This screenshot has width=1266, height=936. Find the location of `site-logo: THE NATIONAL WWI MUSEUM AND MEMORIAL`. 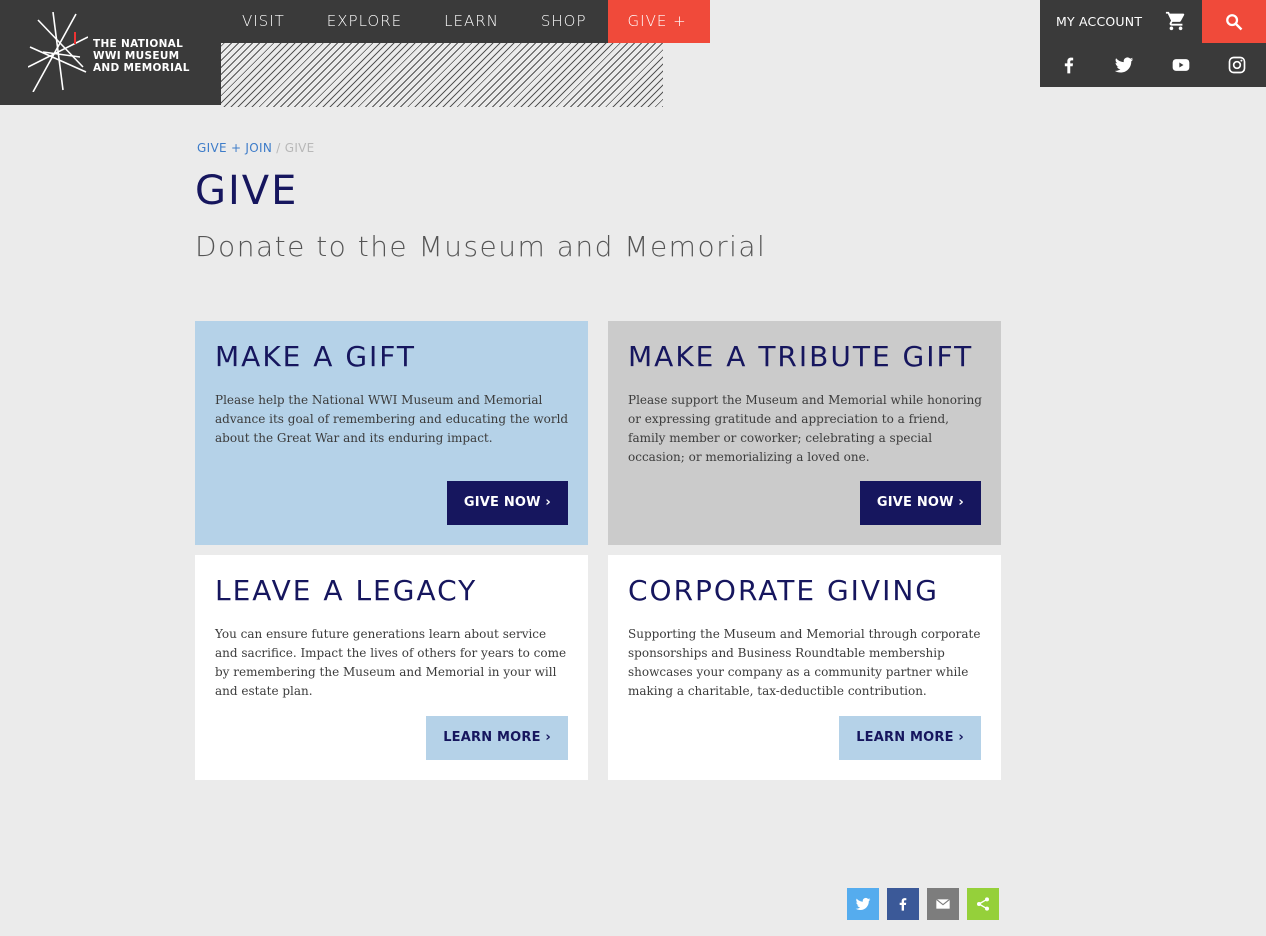

site-logo: THE NATIONAL WWI MUSEUM AND MEMORIAL is located at coordinates (110, 52).